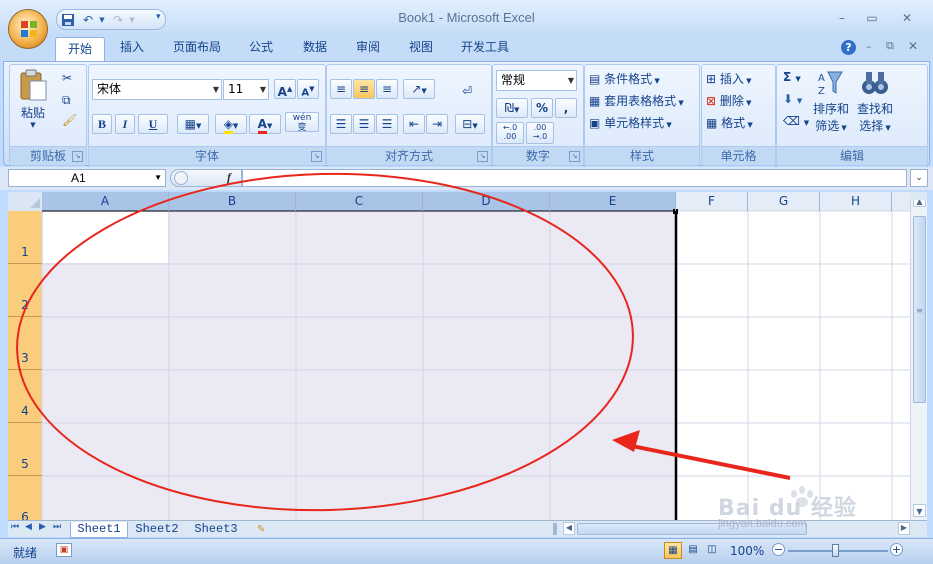  Describe the element at coordinates (918, 196) in the screenshot. I see `split-box` at that location.